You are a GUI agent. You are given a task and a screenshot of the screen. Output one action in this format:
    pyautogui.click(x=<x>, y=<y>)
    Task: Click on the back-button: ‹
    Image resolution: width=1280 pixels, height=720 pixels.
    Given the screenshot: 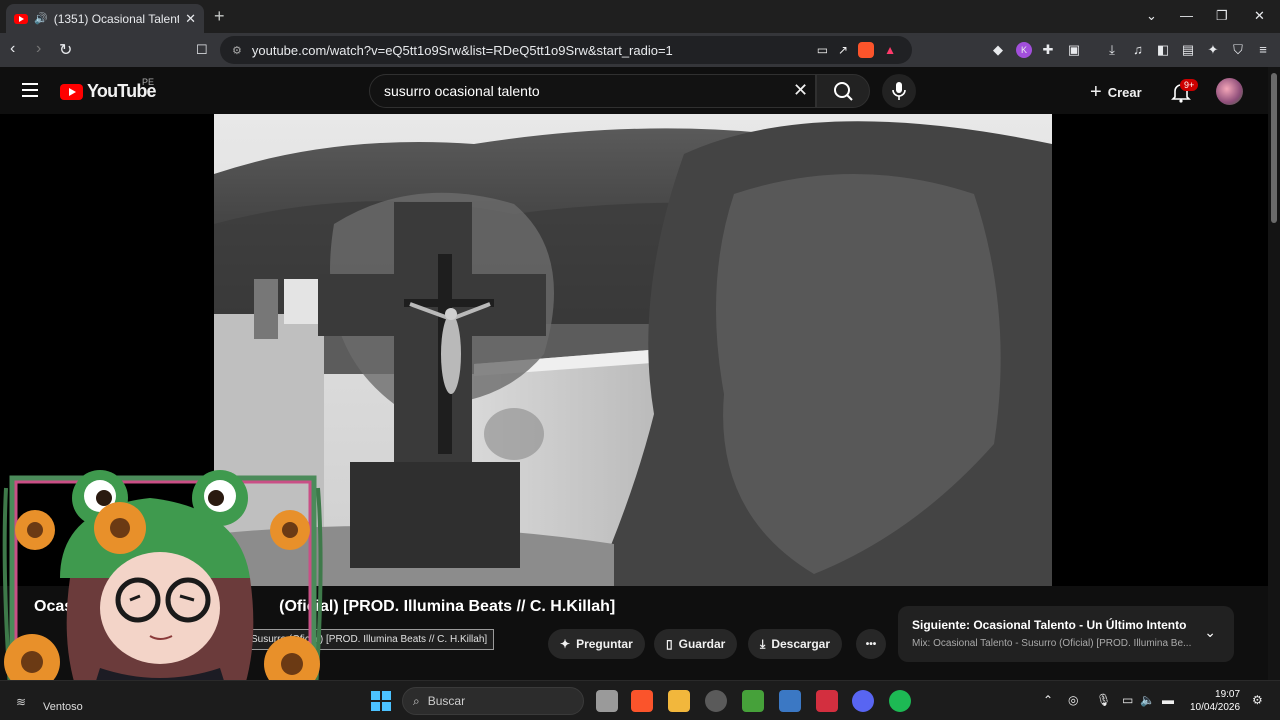 What is the action you would take?
    pyautogui.click(x=12, y=49)
    